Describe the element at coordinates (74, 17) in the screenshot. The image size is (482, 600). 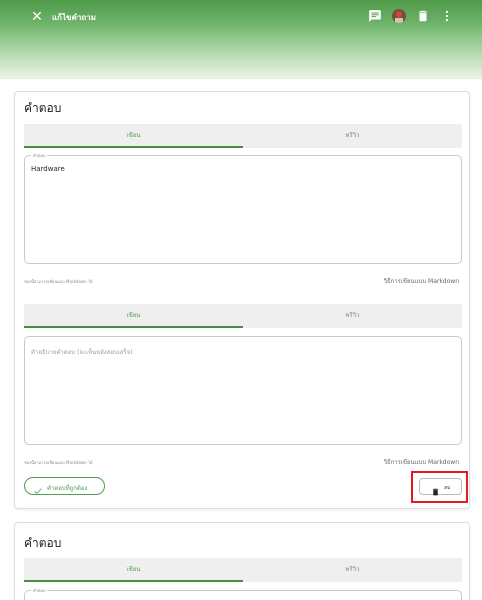
I see `page-title: แก้ไขคำถาม` at that location.